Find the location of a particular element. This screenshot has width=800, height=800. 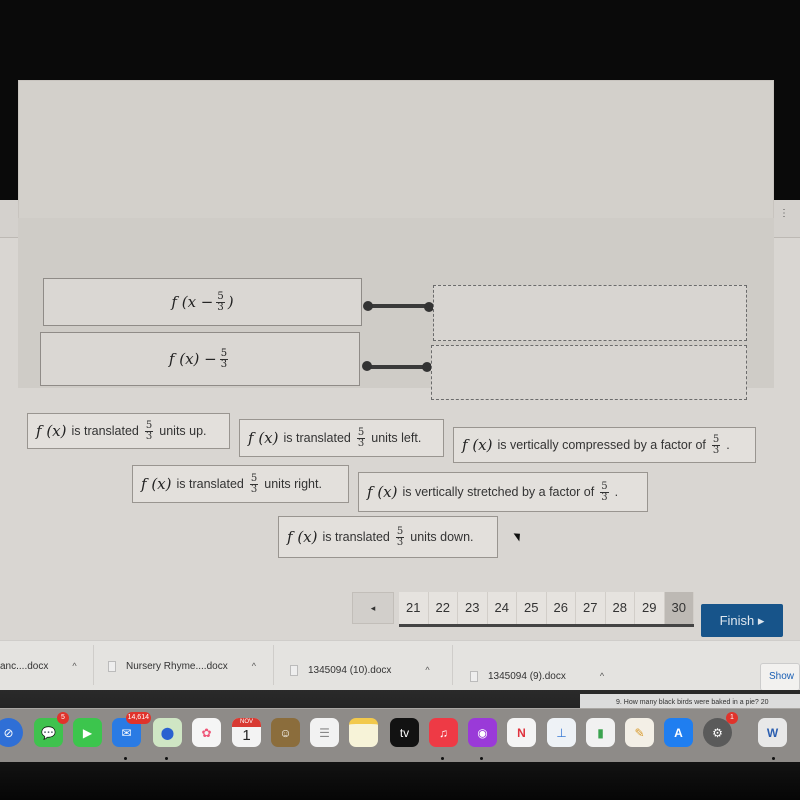

page-29-button: 29 is located at coordinates (650, 608).